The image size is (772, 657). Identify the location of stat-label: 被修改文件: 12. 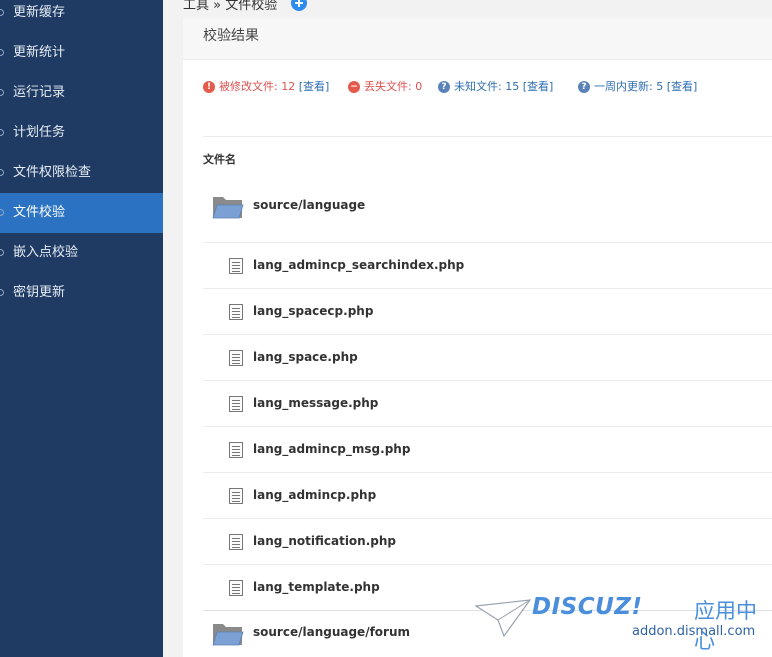
(257, 86).